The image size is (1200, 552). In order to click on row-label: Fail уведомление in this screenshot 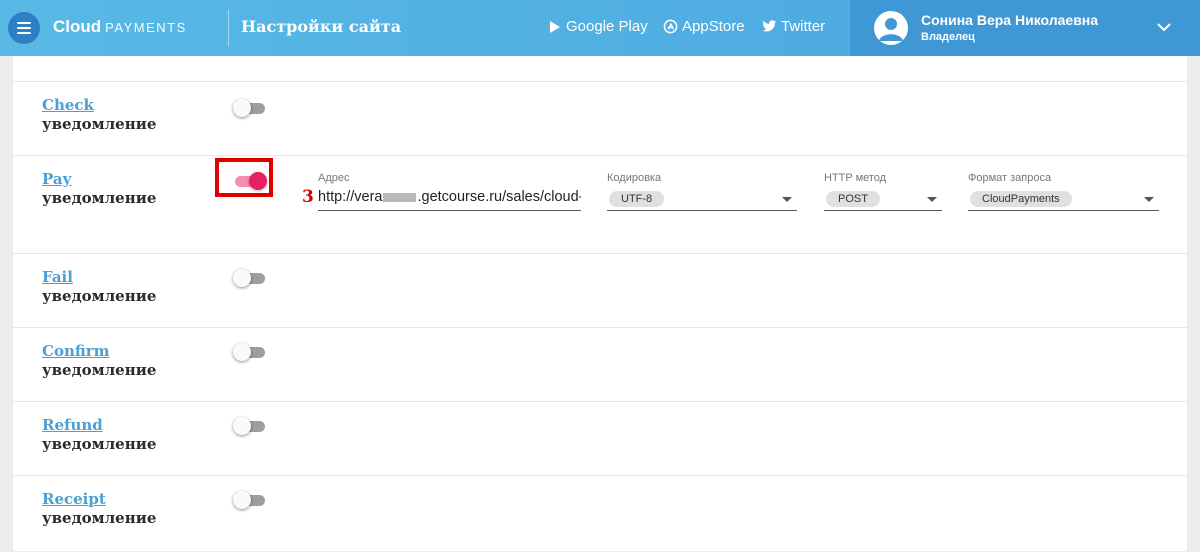, I will do `click(99, 287)`.